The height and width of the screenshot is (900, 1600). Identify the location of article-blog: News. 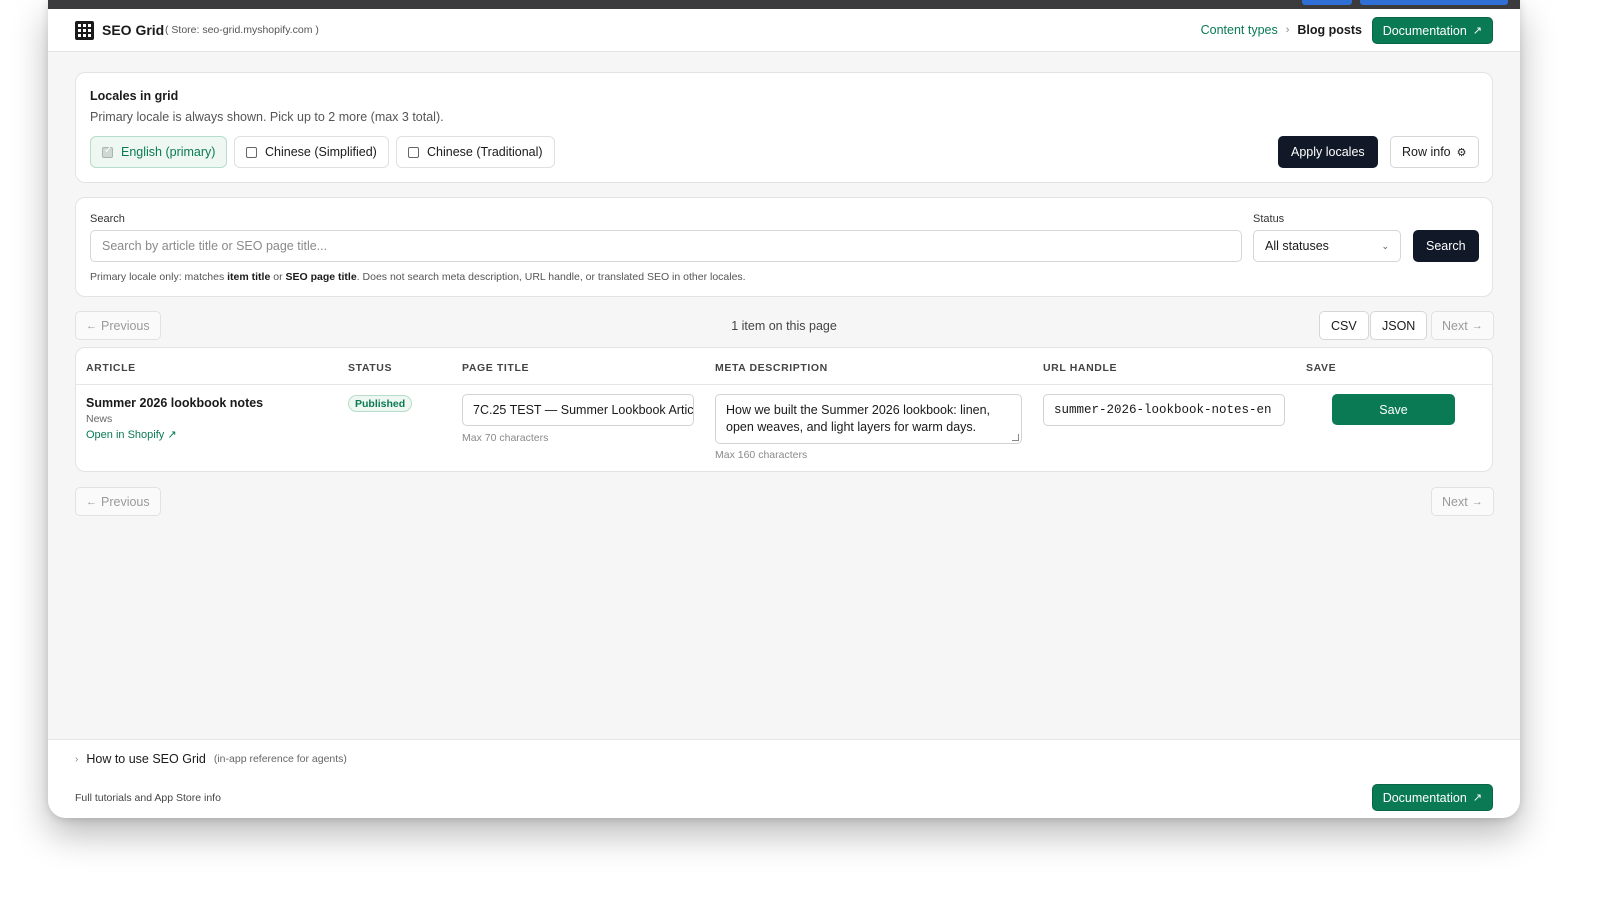
(99, 419).